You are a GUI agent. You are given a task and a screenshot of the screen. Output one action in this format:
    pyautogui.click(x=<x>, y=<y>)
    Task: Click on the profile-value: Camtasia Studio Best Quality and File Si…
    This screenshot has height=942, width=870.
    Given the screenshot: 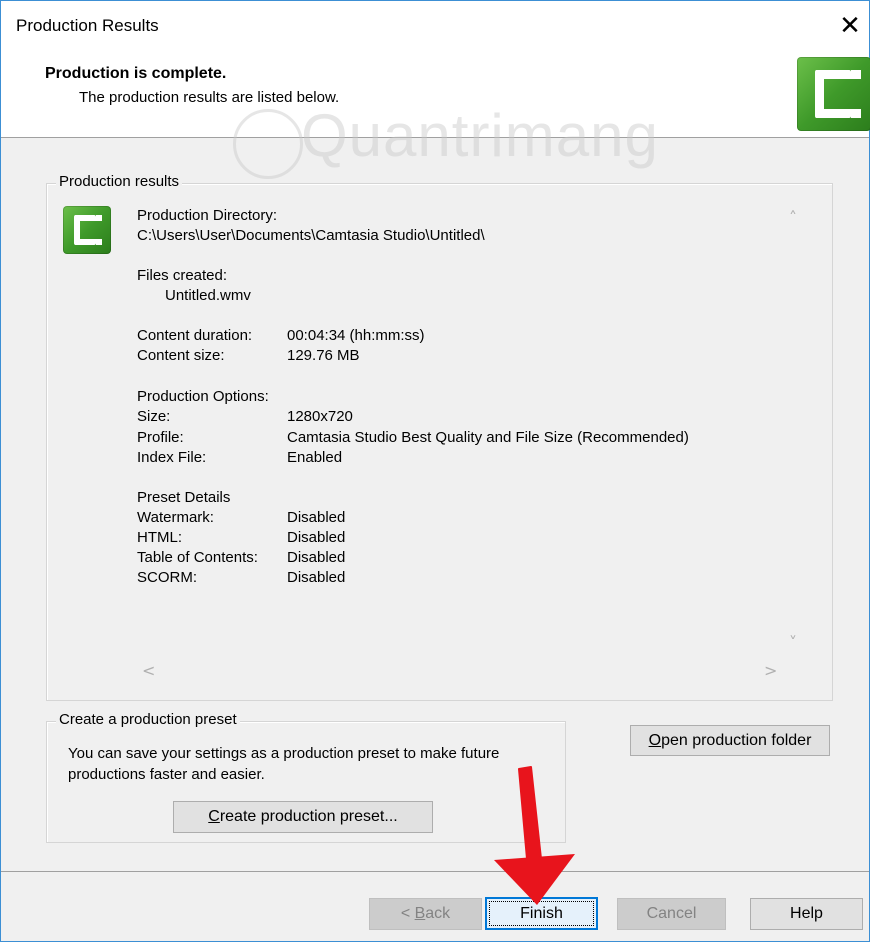 What is the action you would take?
    pyautogui.click(x=488, y=437)
    